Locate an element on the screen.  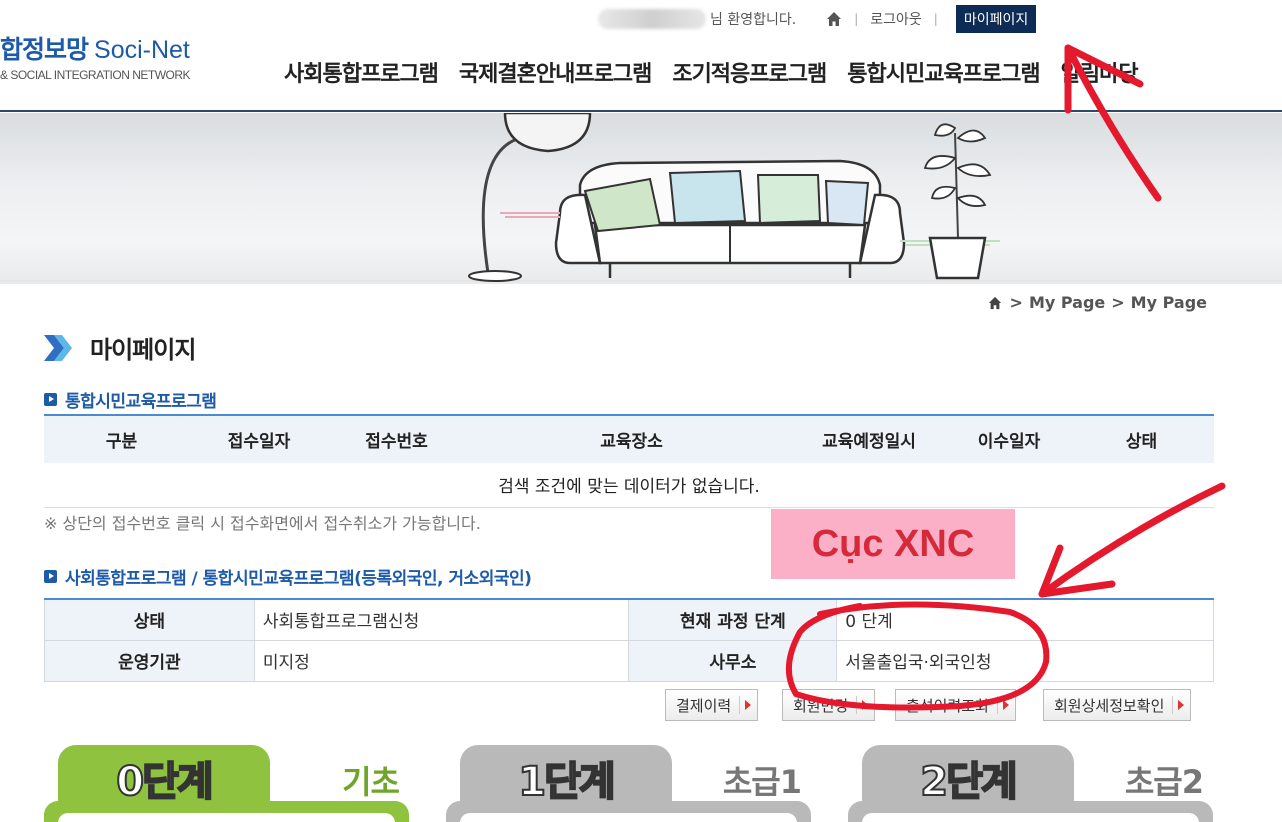
section-social-integration-heading: 사회통합프로그램 / 통합시민교육프로그램(등록외국인, 거소외국인) is located at coordinates (288, 576).